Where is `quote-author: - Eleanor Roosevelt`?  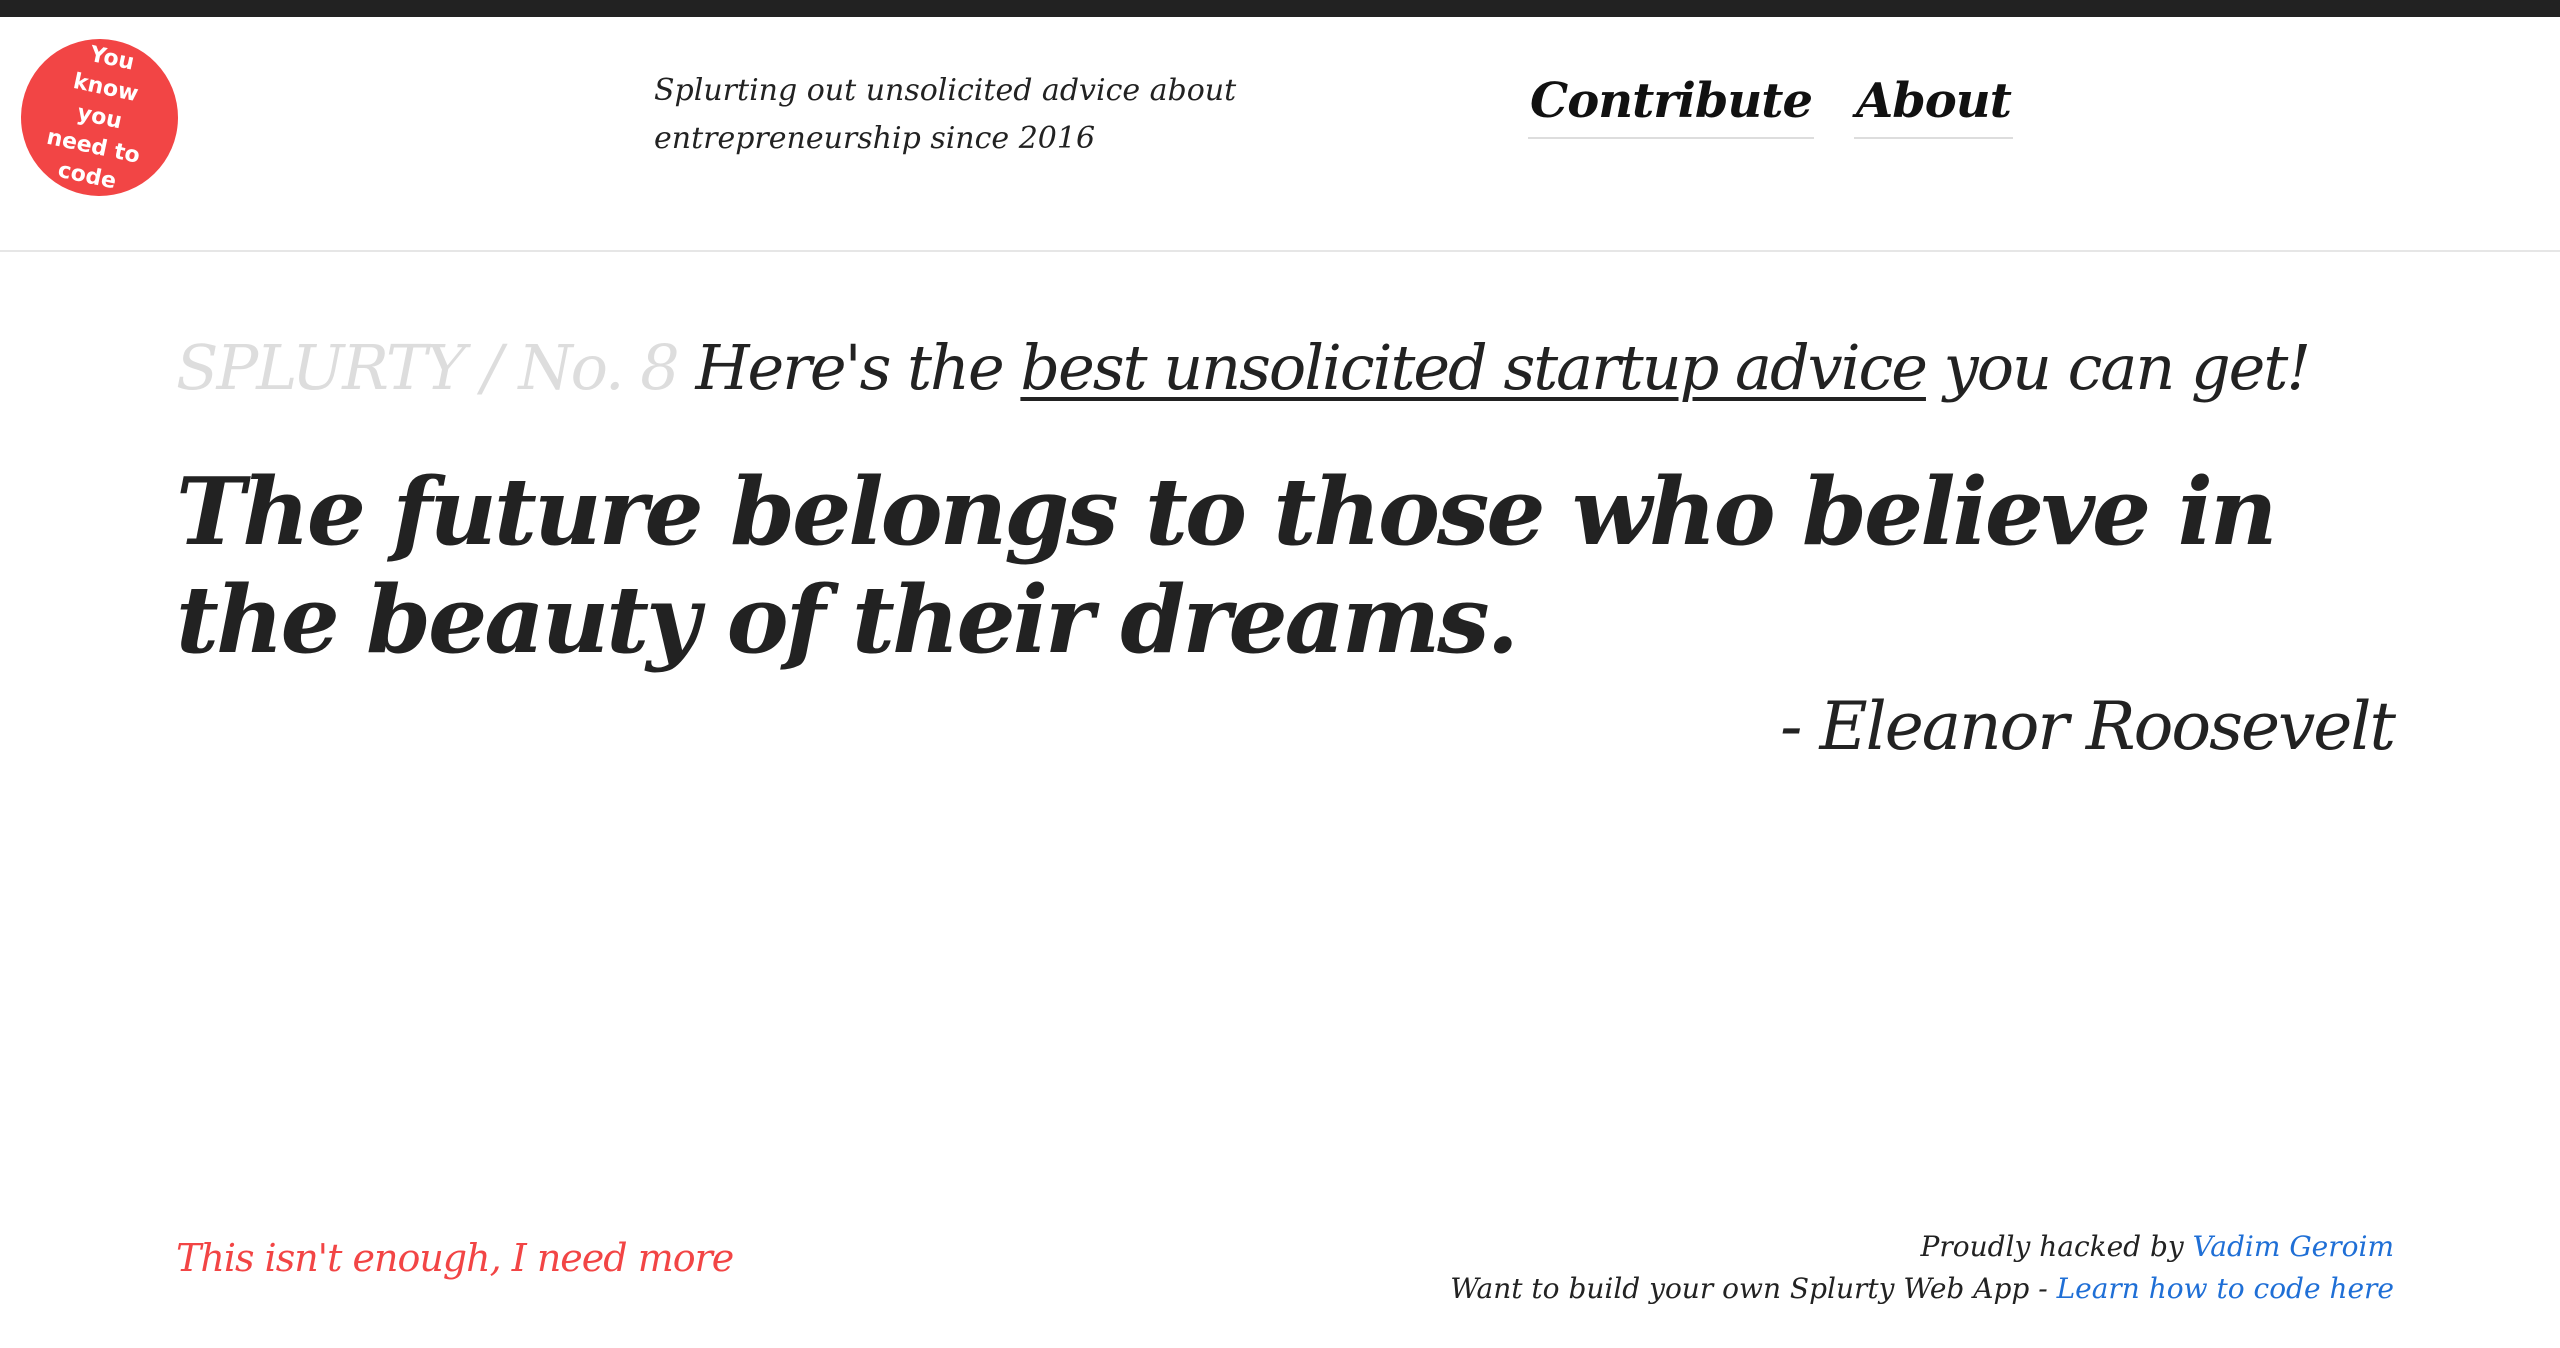
quote-author: - Eleanor Roosevelt is located at coordinates (2088, 726).